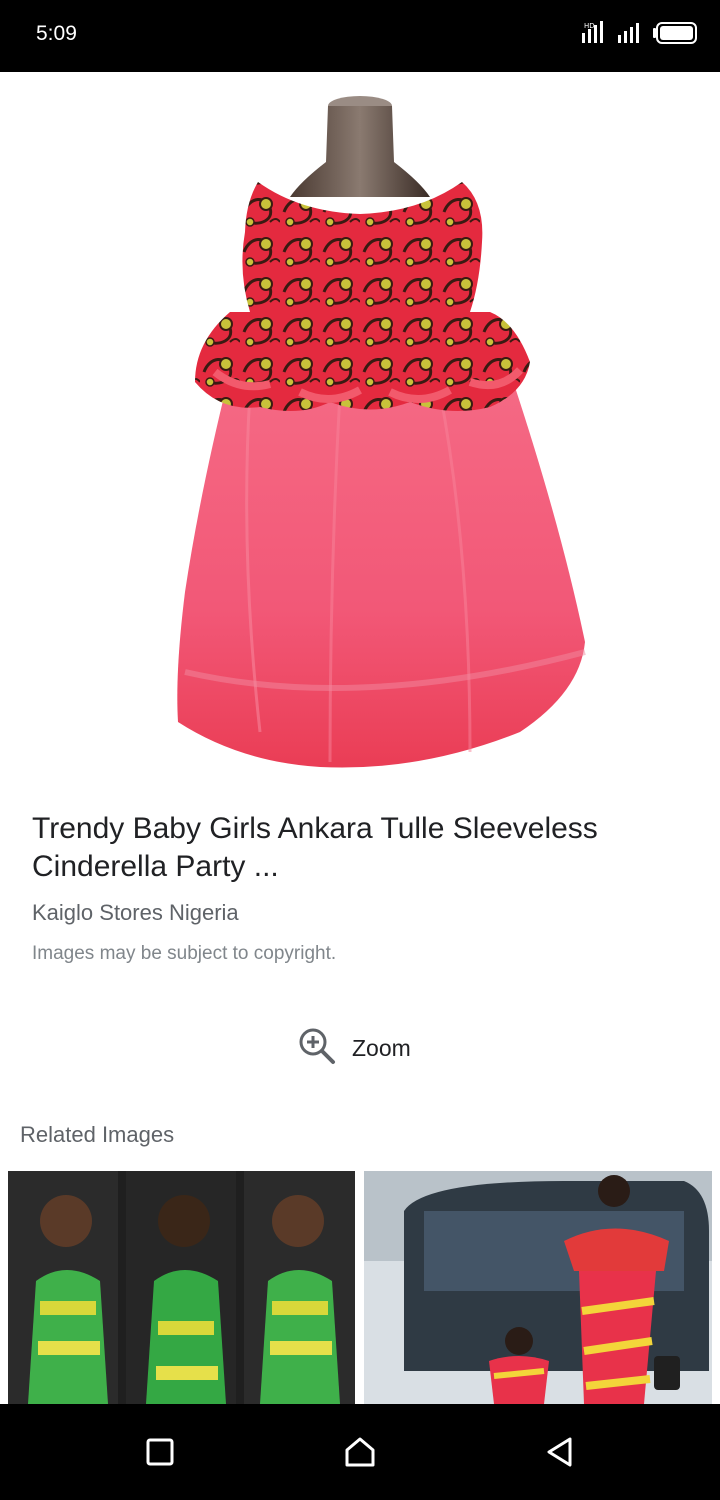 The width and height of the screenshot is (720, 1500). Describe the element at coordinates (629, 35) in the screenshot. I see `signal-icon` at that location.